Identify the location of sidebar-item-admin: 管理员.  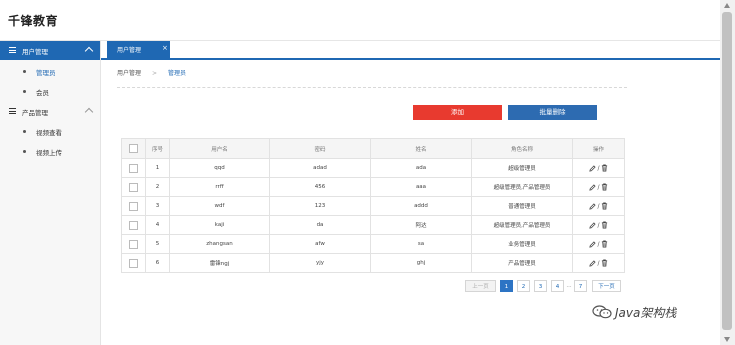
(50, 71).